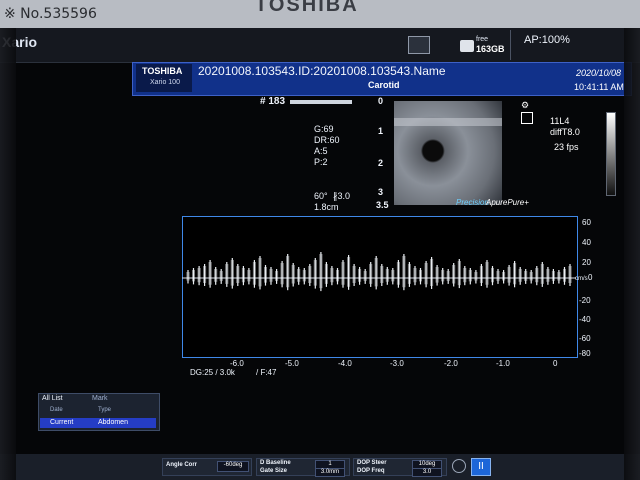  Describe the element at coordinates (113, 422) in the screenshot. I see `row-type: Abdomen` at that location.